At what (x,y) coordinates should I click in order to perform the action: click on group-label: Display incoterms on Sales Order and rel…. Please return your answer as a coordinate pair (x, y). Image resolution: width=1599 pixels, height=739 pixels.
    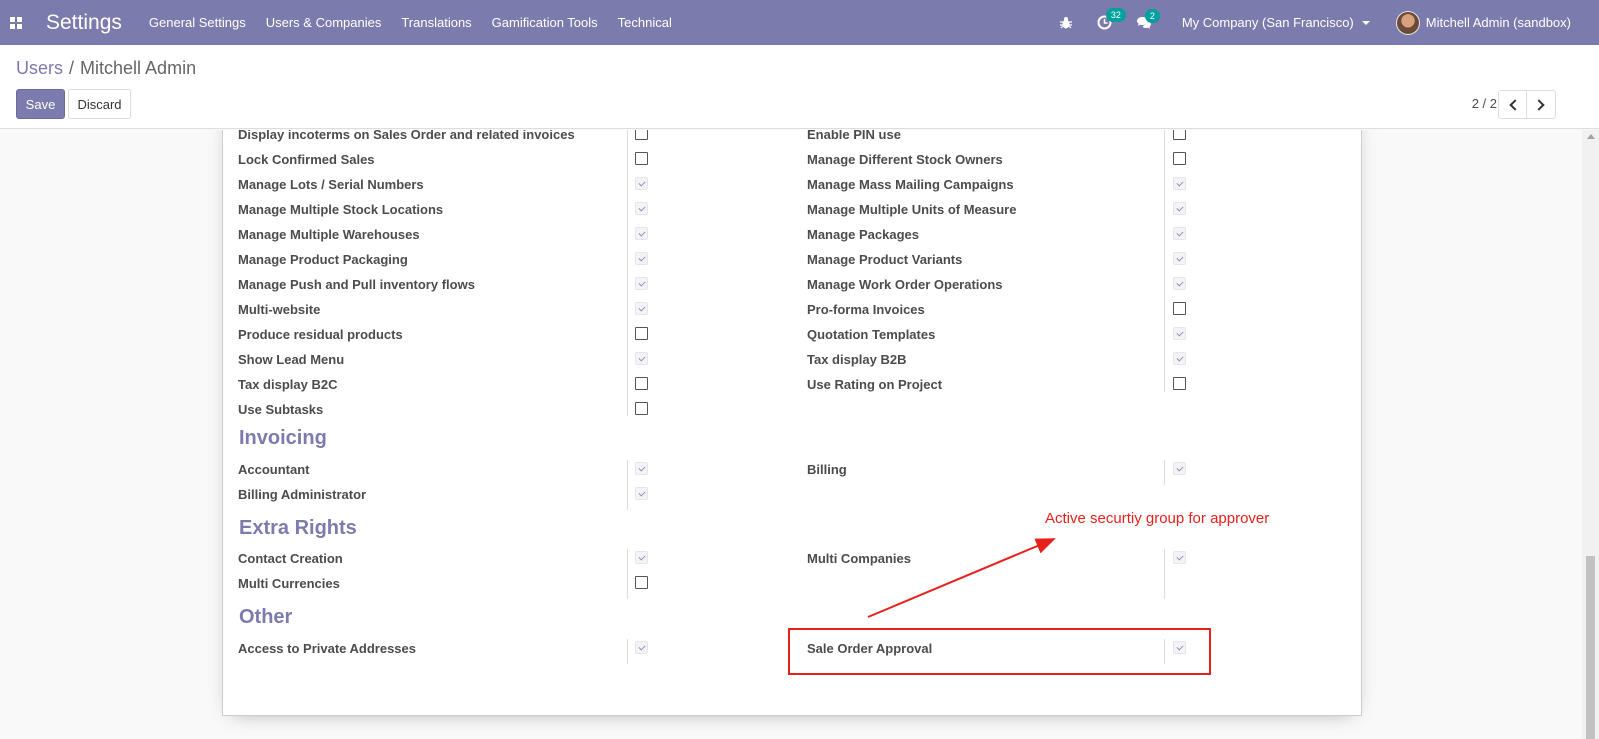
    Looking at the image, I should click on (406, 136).